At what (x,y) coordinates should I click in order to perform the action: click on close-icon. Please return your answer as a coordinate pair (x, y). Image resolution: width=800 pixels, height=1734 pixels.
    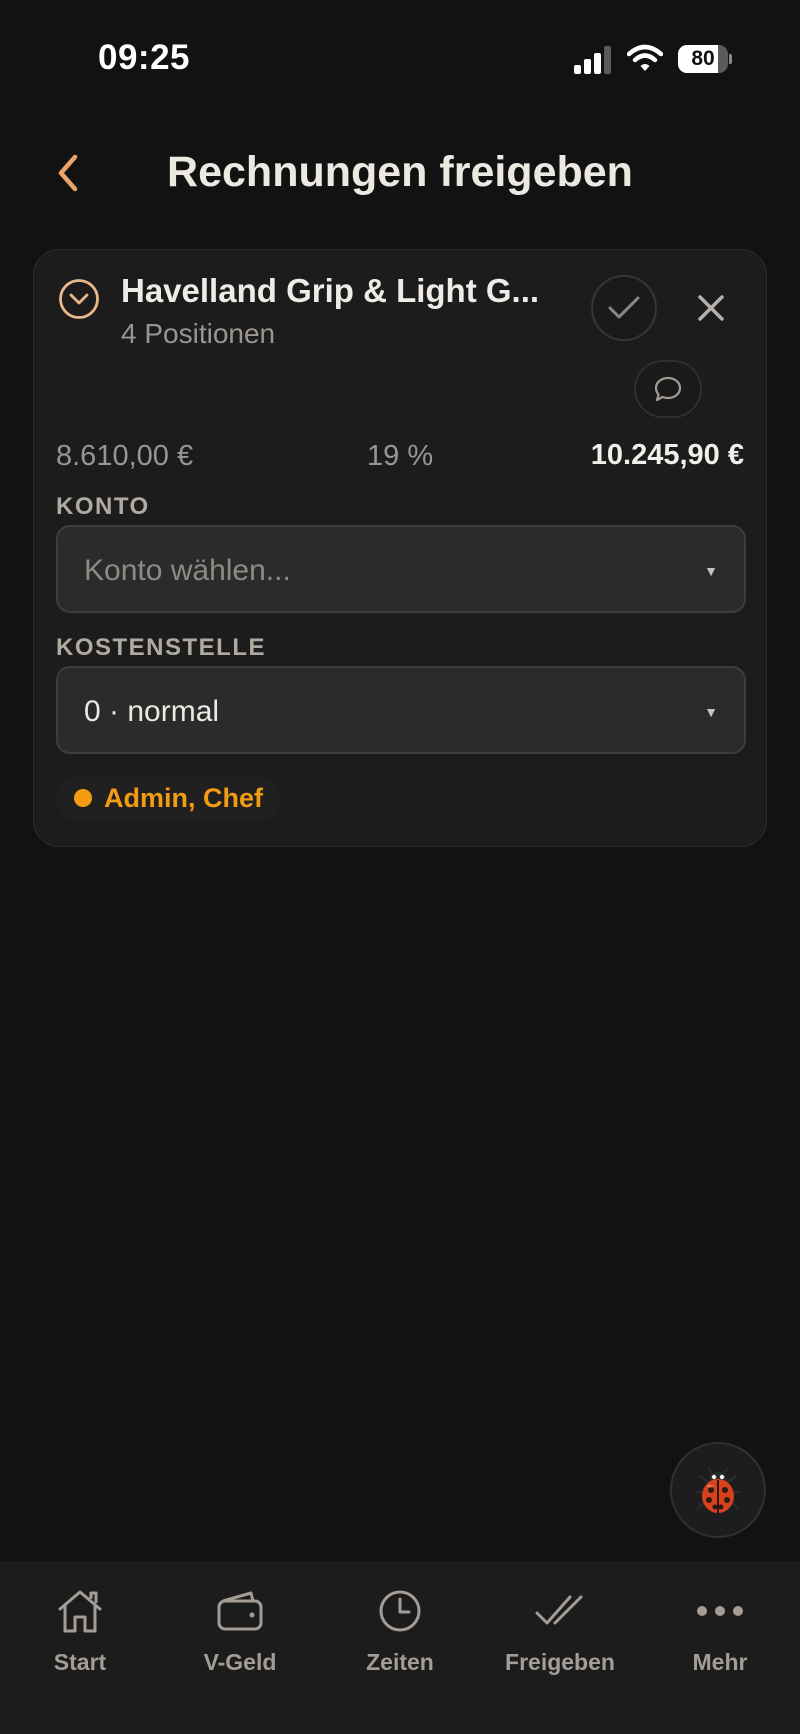
    Looking at the image, I should click on (711, 308).